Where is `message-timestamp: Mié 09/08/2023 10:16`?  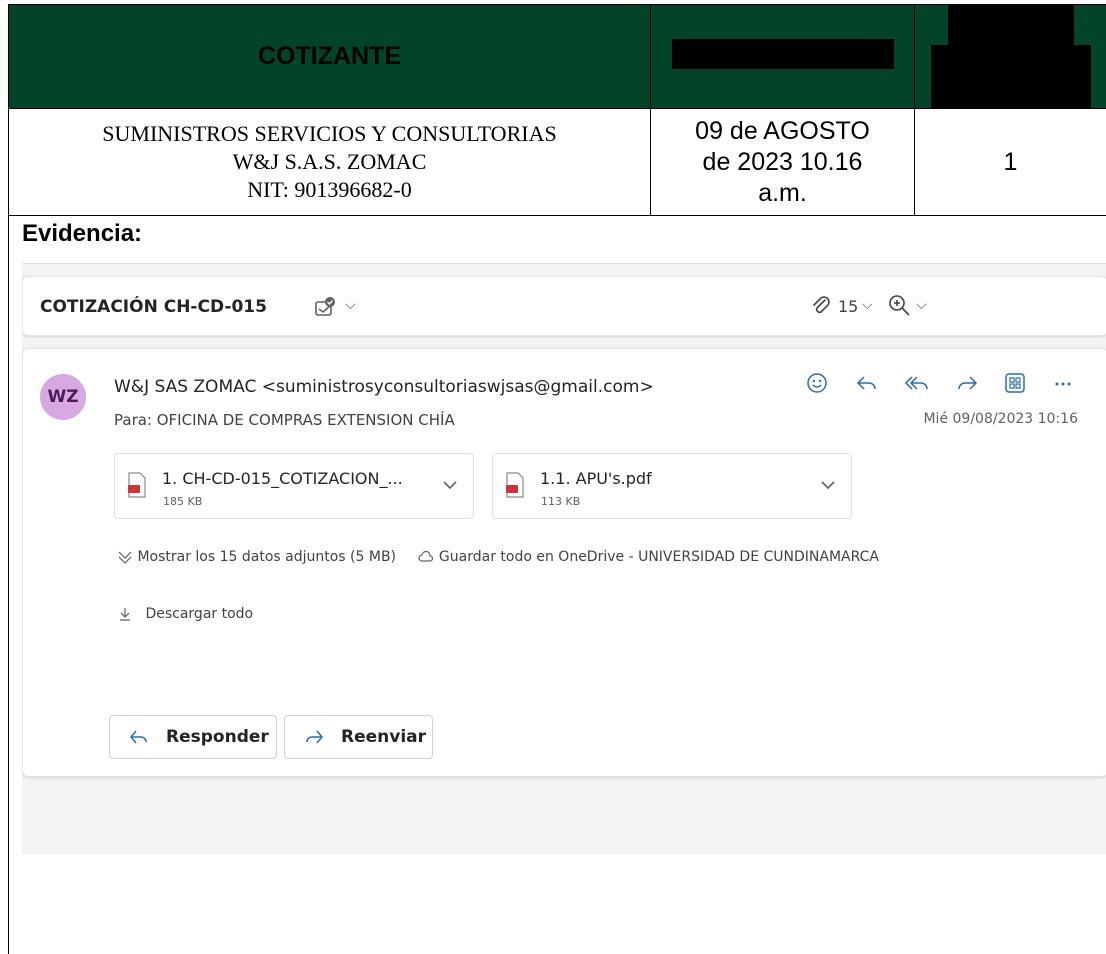
message-timestamp: Mié 09/08/2023 10:16 is located at coordinates (1000, 419).